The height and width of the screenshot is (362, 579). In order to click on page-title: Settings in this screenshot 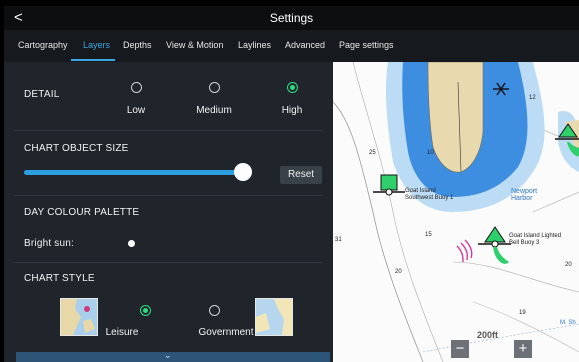, I will do `click(291, 18)`.